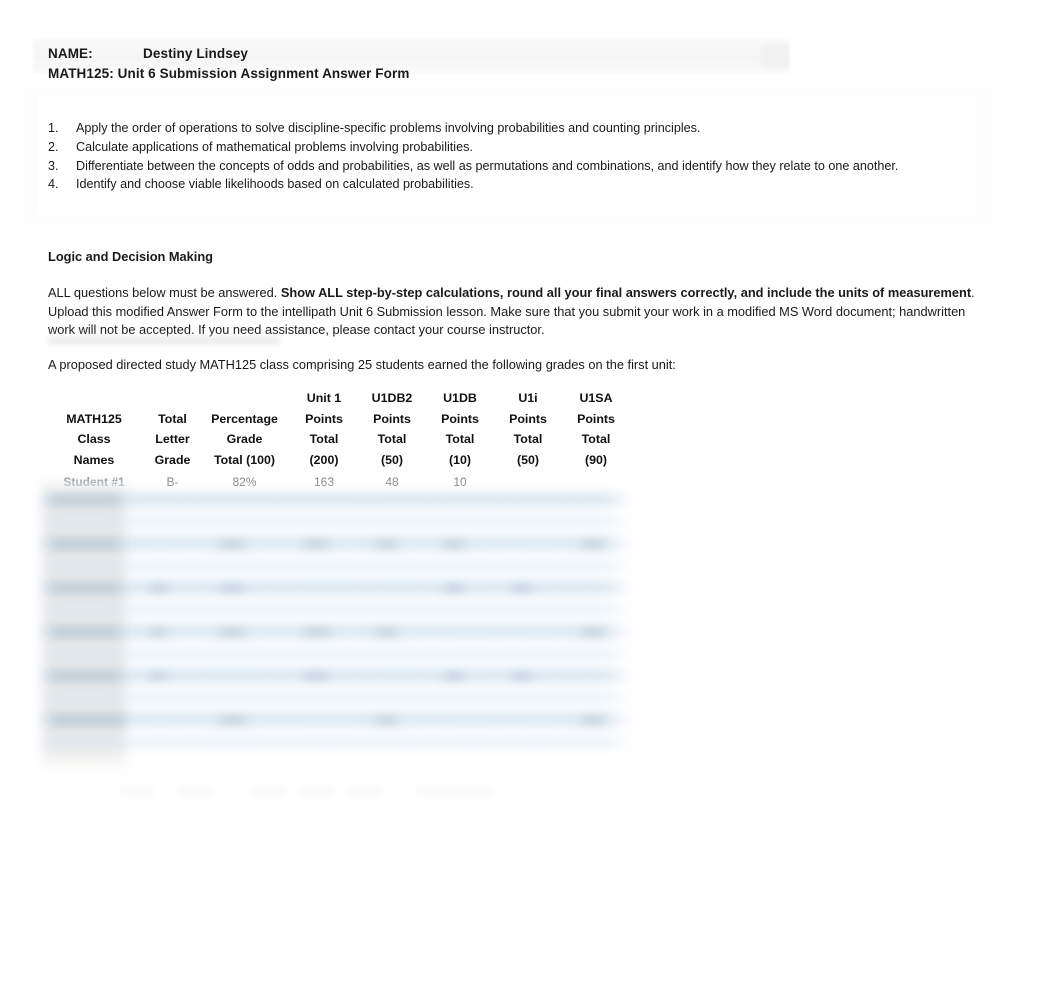 The width and height of the screenshot is (1062, 1001). What do you see at coordinates (460, 482) in the screenshot?
I see `cell-u1db-points: 10` at bounding box center [460, 482].